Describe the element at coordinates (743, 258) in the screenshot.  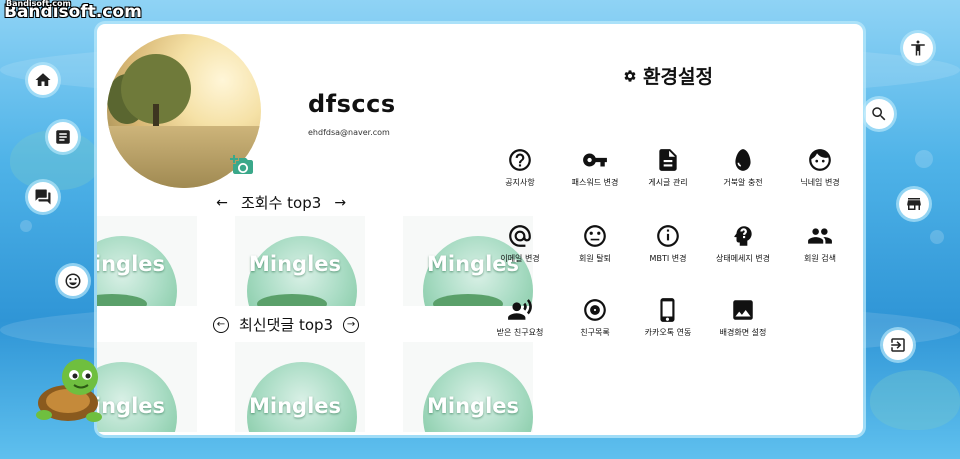
I see `setting-label: 상태메세지 변경` at that location.